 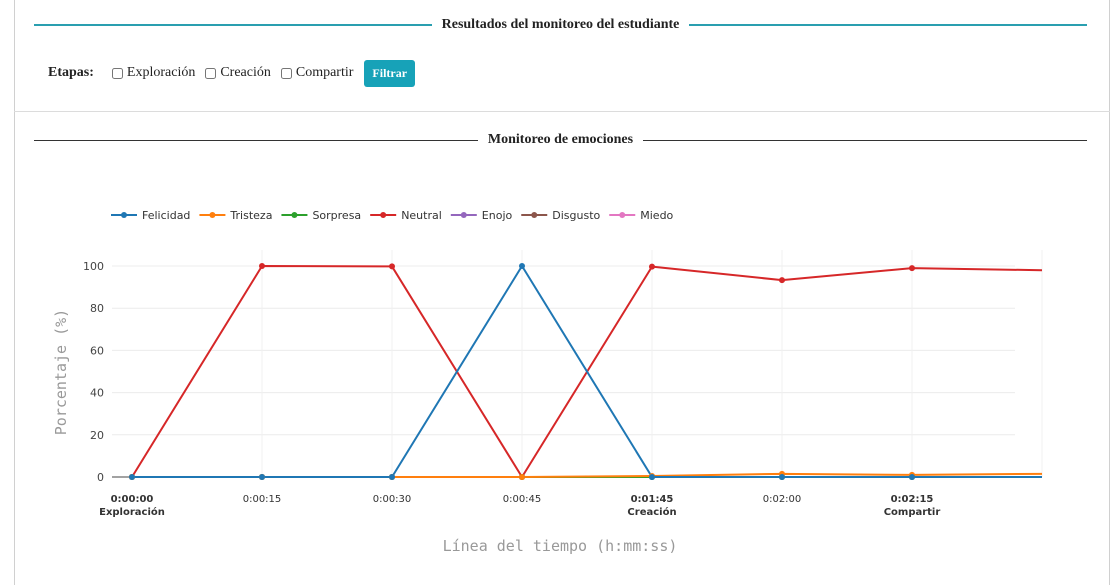 What do you see at coordinates (61, 372) in the screenshot?
I see `y-axis-title: Porcentaje (%)` at bounding box center [61, 372].